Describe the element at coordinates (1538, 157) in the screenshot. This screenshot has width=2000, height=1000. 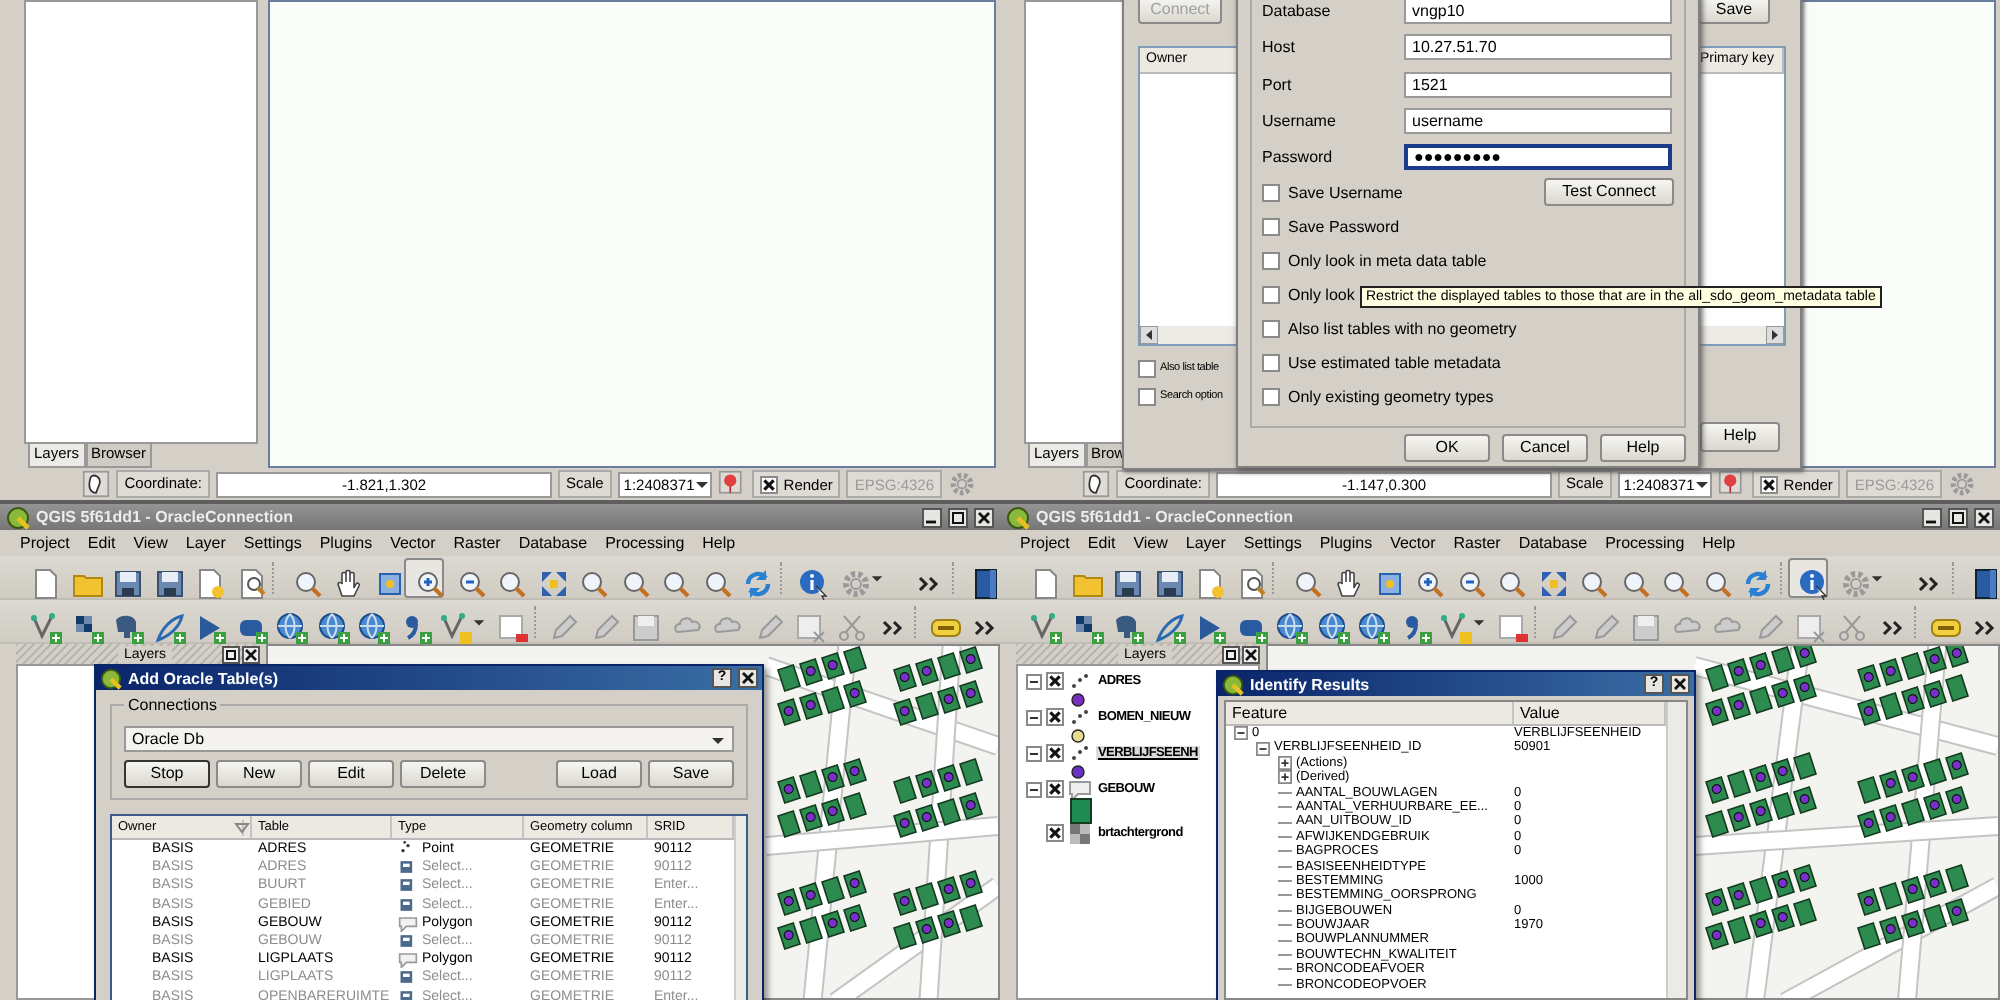
I see `input-field: ●●●●●●●●●` at that location.